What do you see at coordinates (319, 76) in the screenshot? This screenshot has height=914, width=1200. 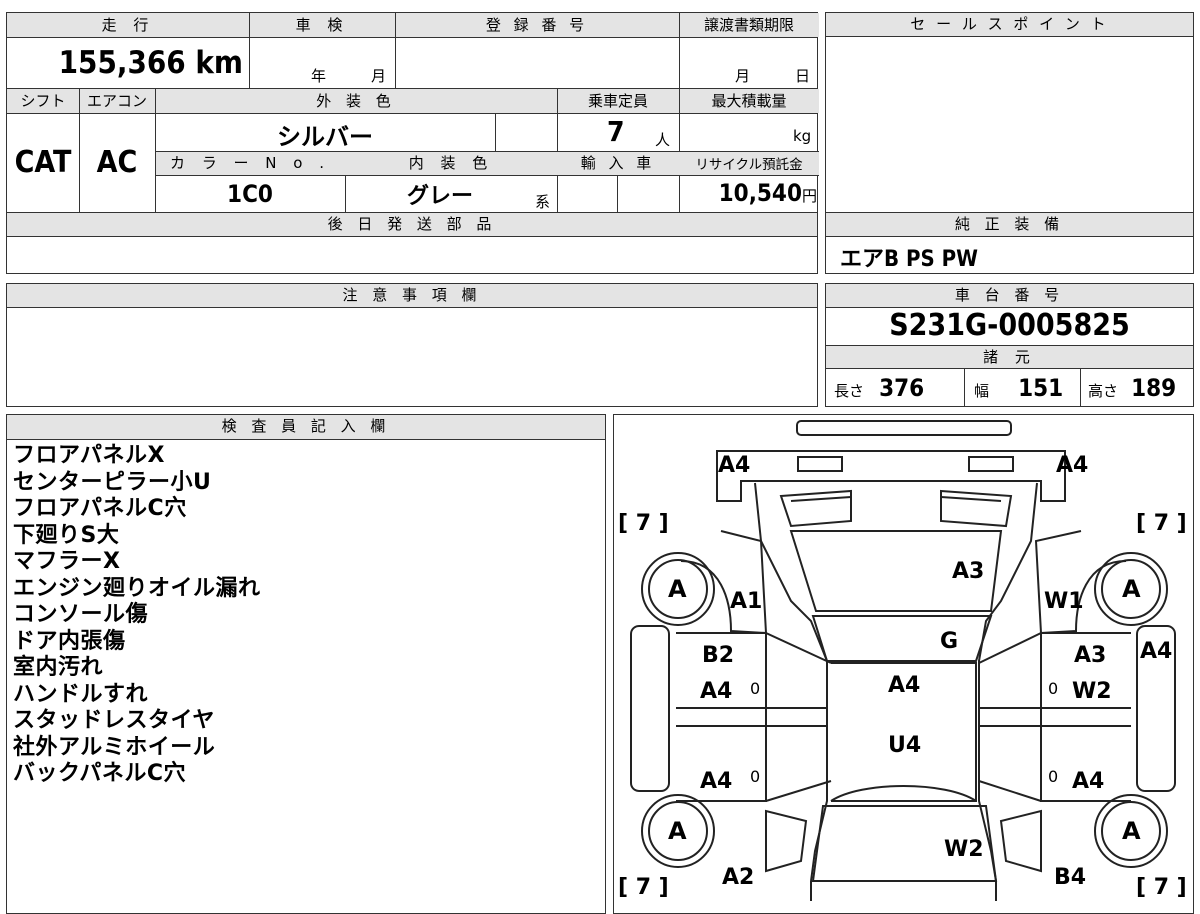 I see `shaken-year: 年` at bounding box center [319, 76].